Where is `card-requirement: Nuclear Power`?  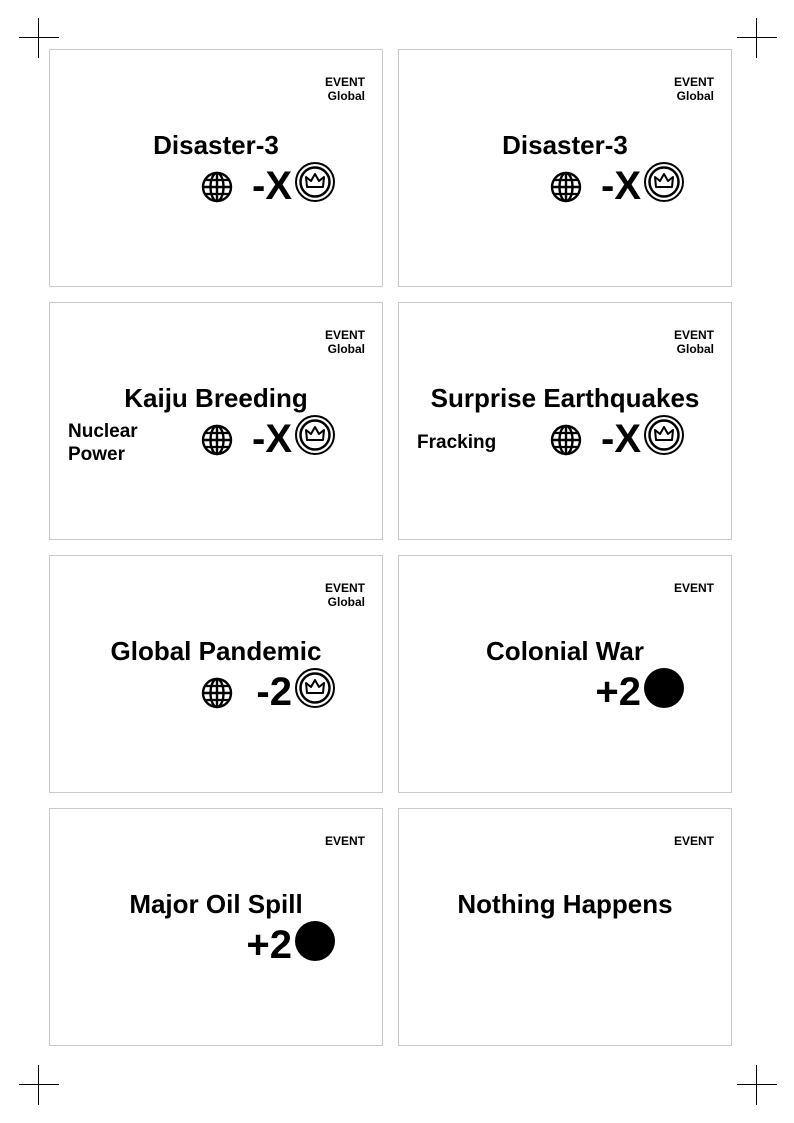
card-requirement: Nuclear Power is located at coordinates (103, 443).